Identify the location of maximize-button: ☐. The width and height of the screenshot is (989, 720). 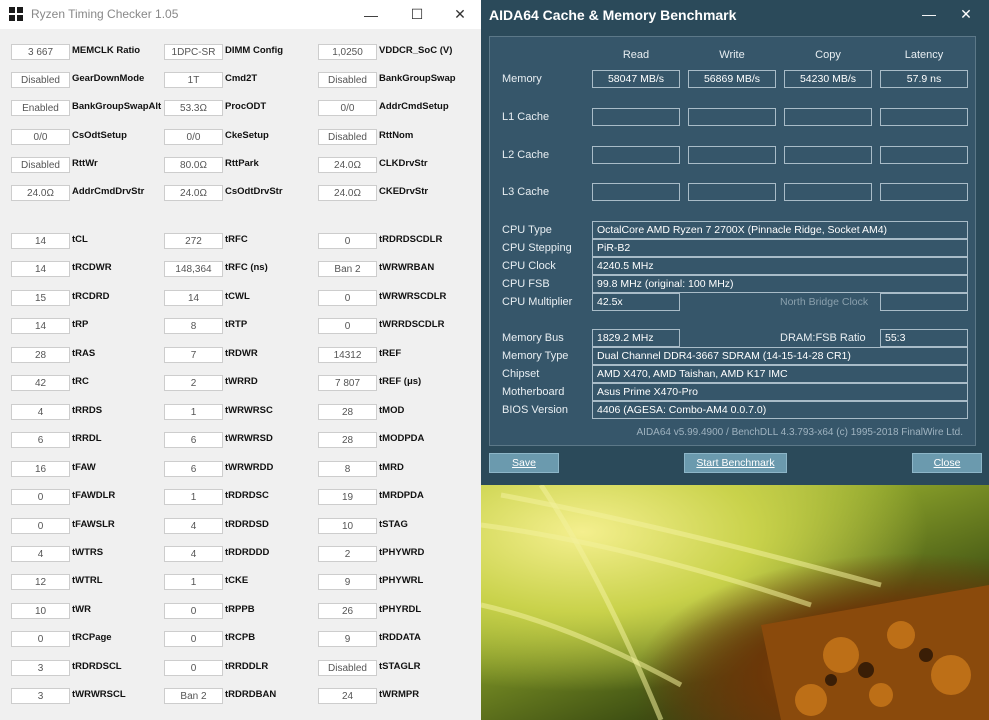
(417, 14).